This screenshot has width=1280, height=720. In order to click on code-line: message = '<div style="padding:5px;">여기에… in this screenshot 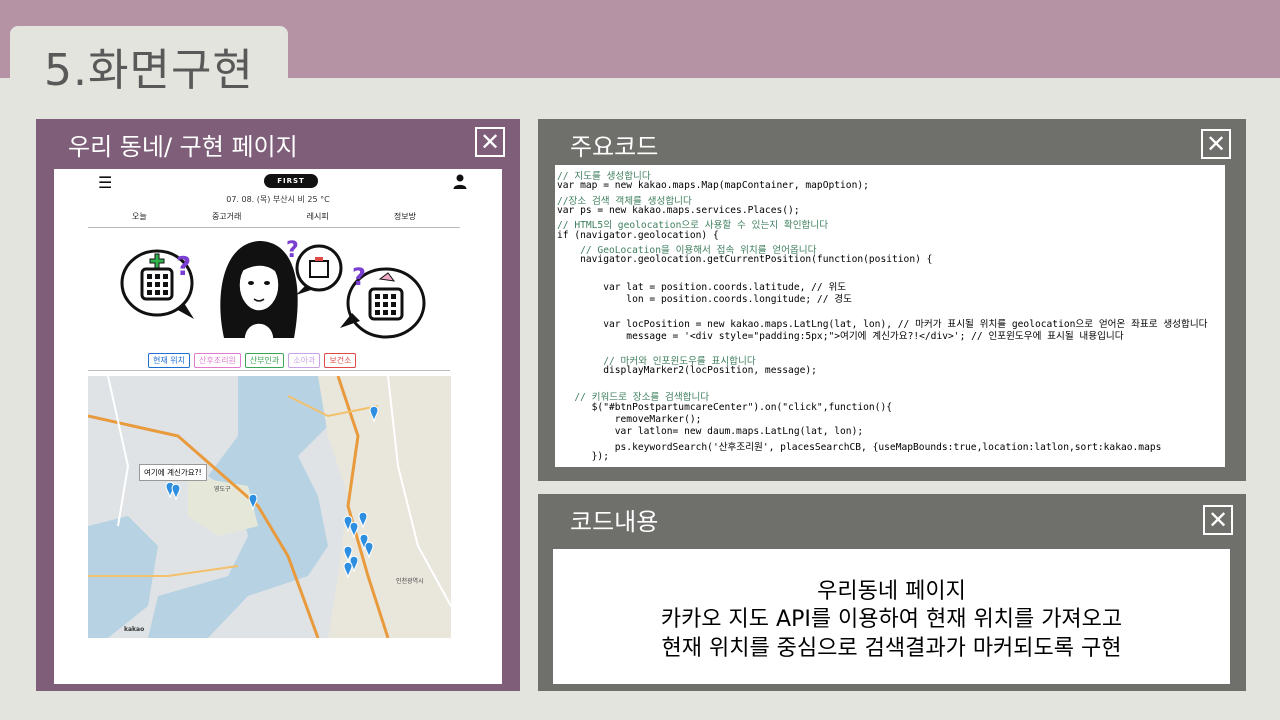, I will do `click(840, 336)`.